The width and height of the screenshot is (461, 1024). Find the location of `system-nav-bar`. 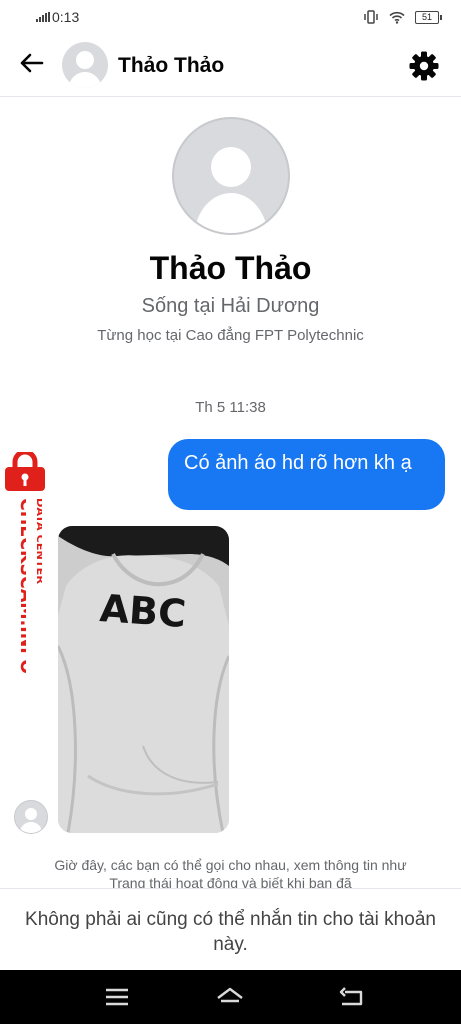

system-nav-bar is located at coordinates (230, 997).